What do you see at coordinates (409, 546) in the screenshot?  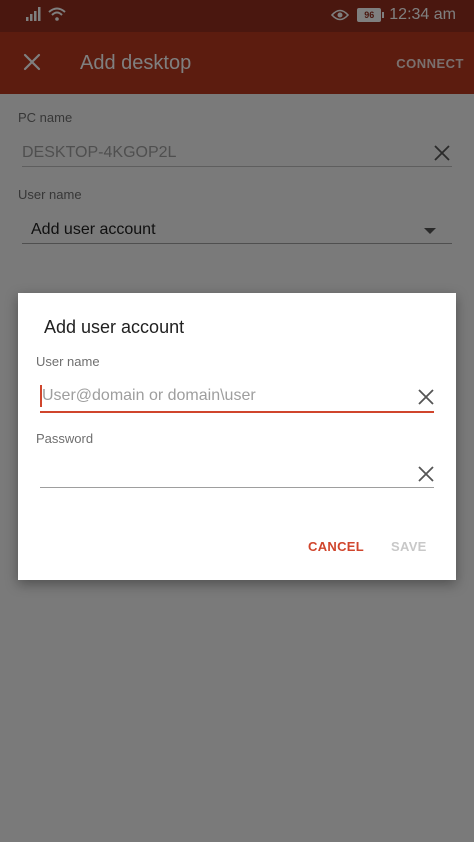 I see `save-button: SAVE` at bounding box center [409, 546].